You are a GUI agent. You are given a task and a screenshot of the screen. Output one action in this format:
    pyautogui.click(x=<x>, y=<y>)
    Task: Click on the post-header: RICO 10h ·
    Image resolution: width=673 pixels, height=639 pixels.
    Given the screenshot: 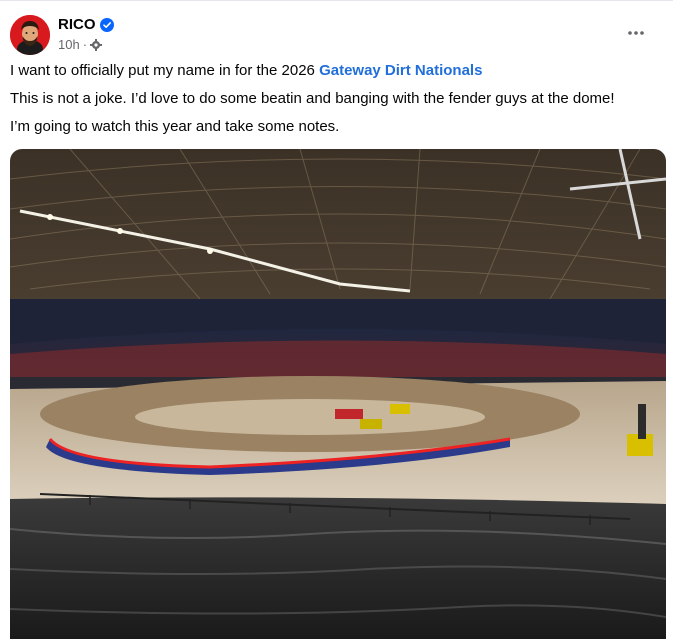 What is the action you would take?
    pyautogui.click(x=335, y=35)
    